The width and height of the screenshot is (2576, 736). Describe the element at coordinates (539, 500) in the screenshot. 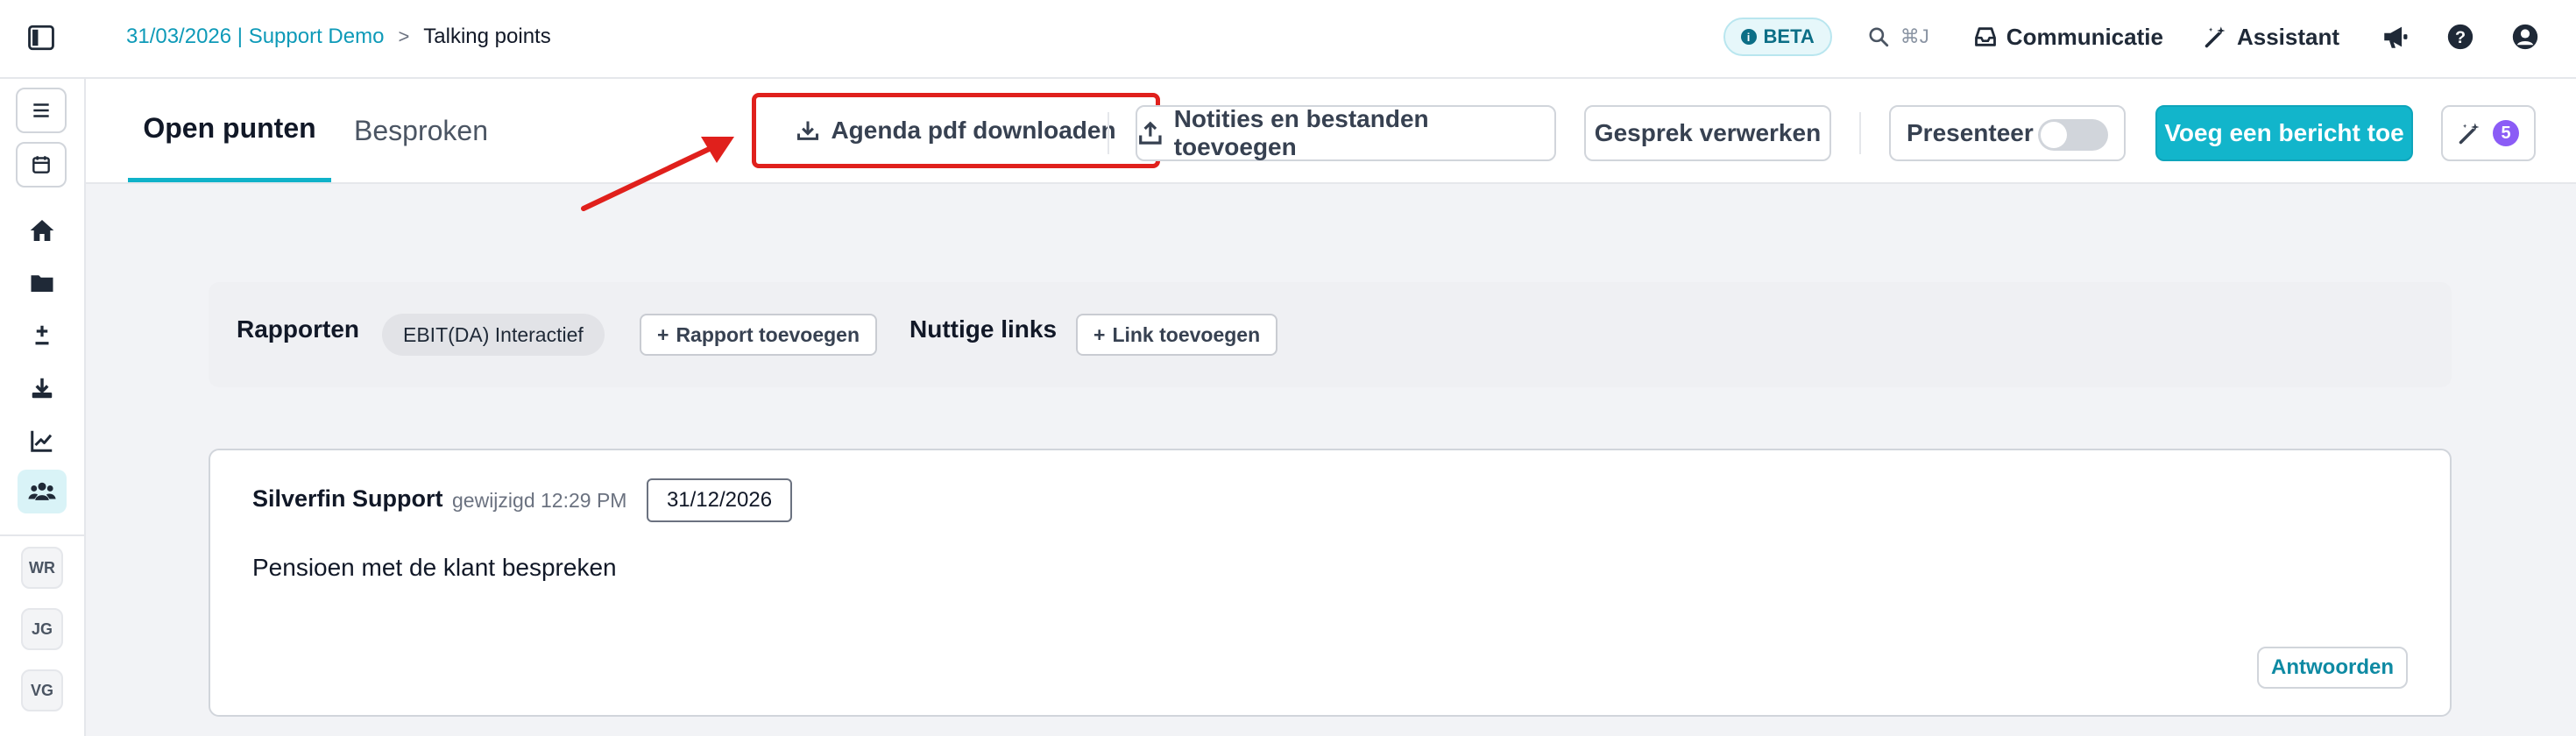

I see `message-edited-time: gewijzigd 12:29 PM` at that location.